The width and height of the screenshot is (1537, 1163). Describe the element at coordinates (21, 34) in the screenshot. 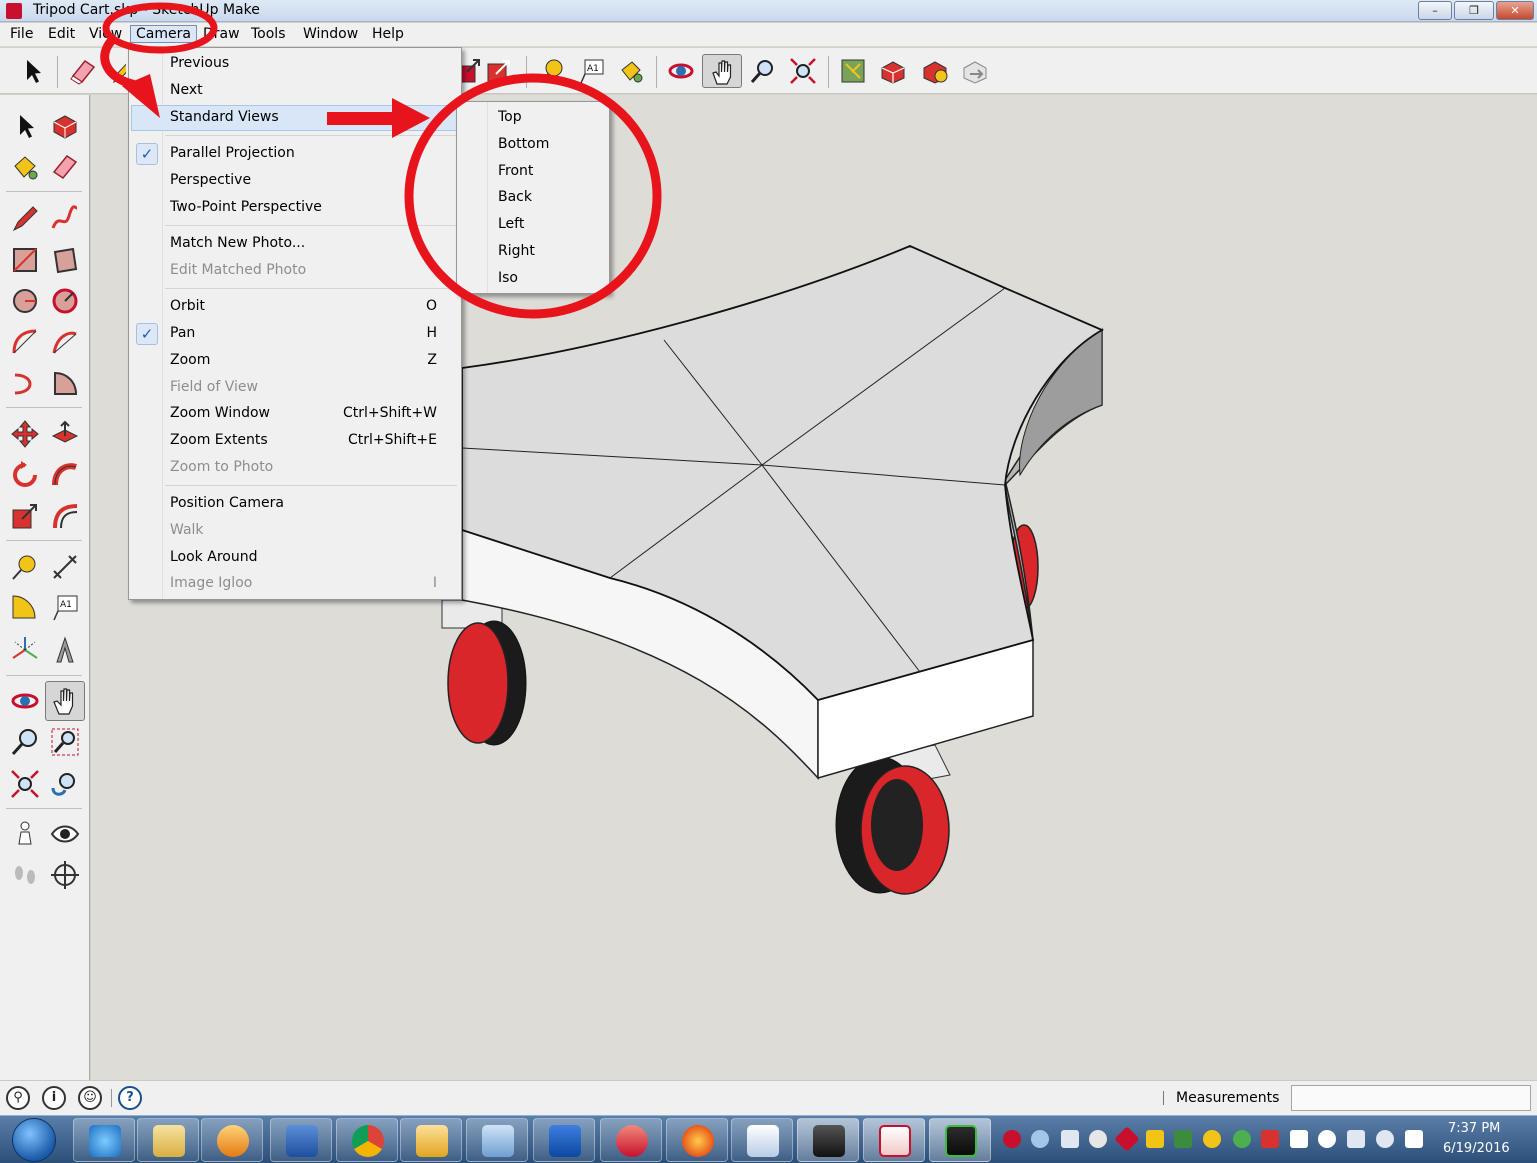

I see `menu-file: File` at that location.